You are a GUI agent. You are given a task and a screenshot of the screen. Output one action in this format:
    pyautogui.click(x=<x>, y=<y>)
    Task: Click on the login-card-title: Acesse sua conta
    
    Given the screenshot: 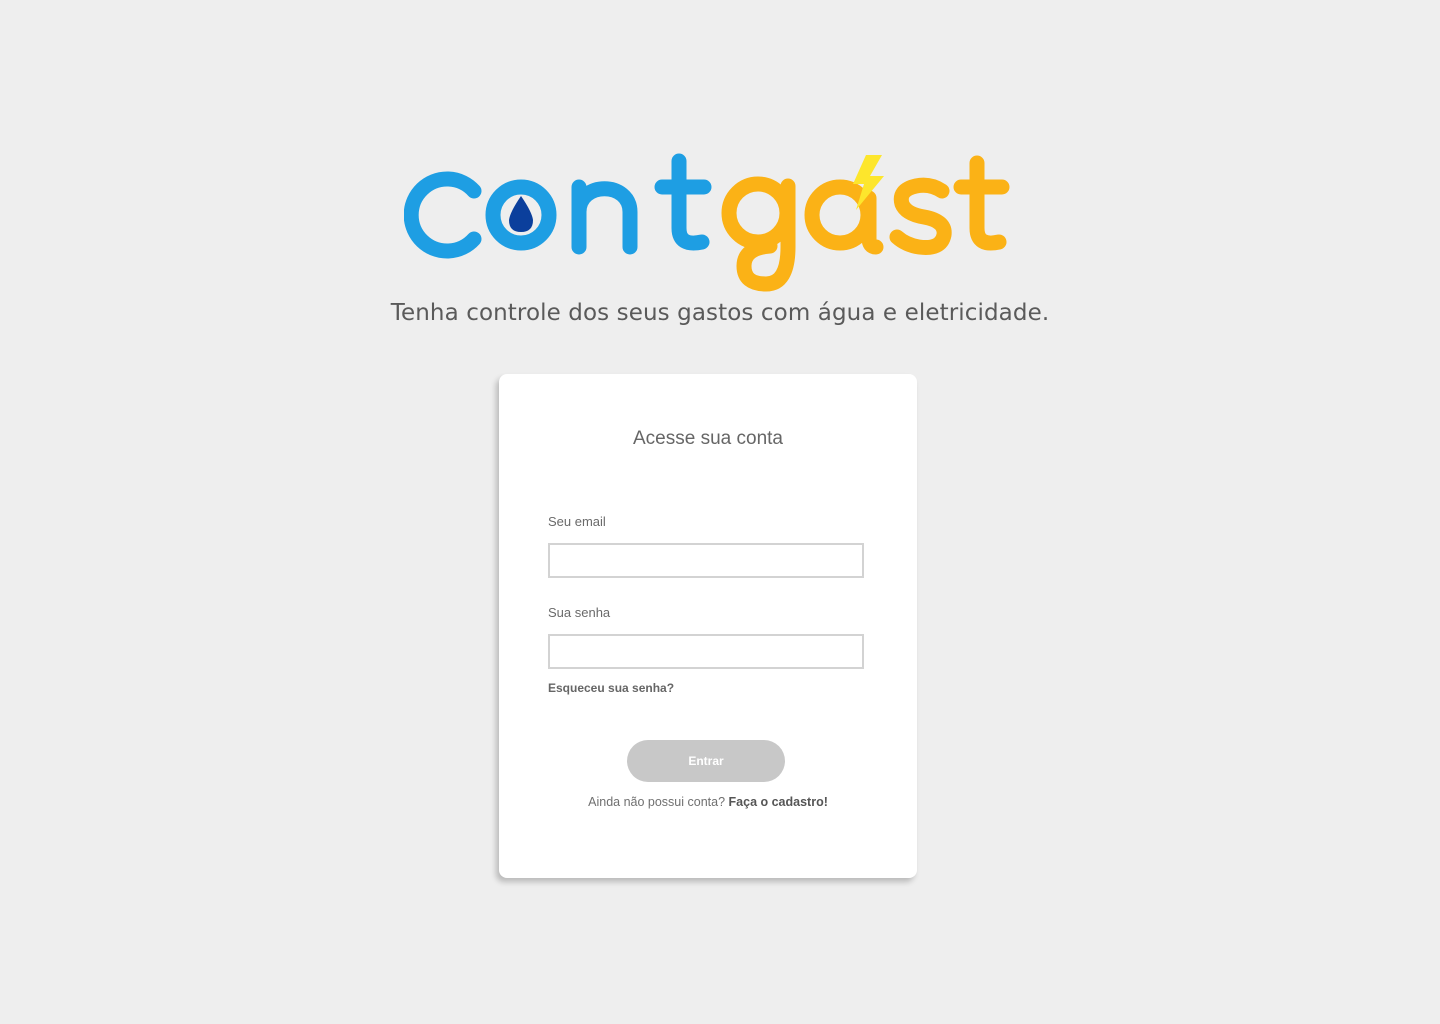 What is the action you would take?
    pyautogui.click(x=708, y=438)
    